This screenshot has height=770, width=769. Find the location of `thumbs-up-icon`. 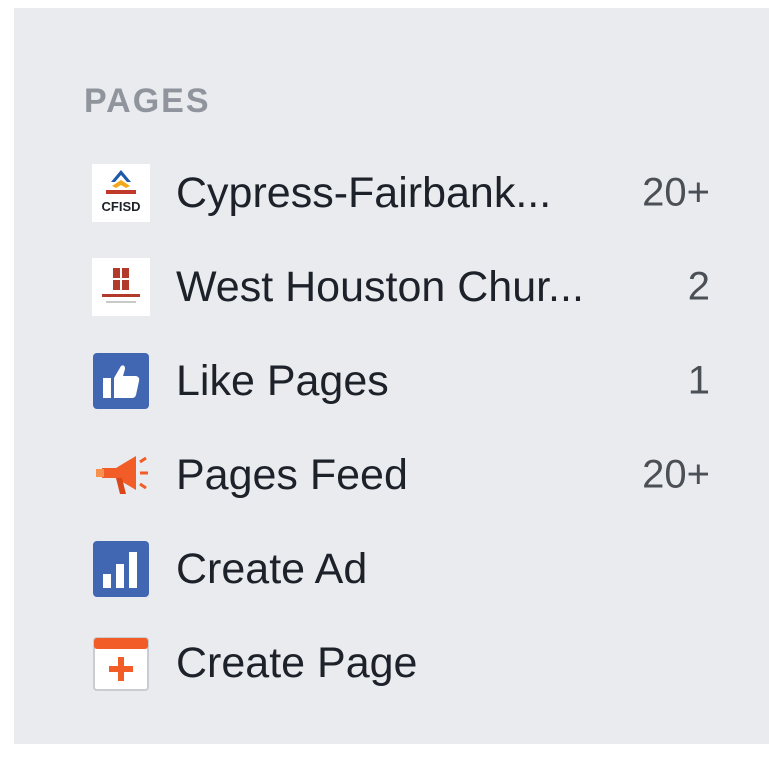

thumbs-up-icon is located at coordinates (121, 381).